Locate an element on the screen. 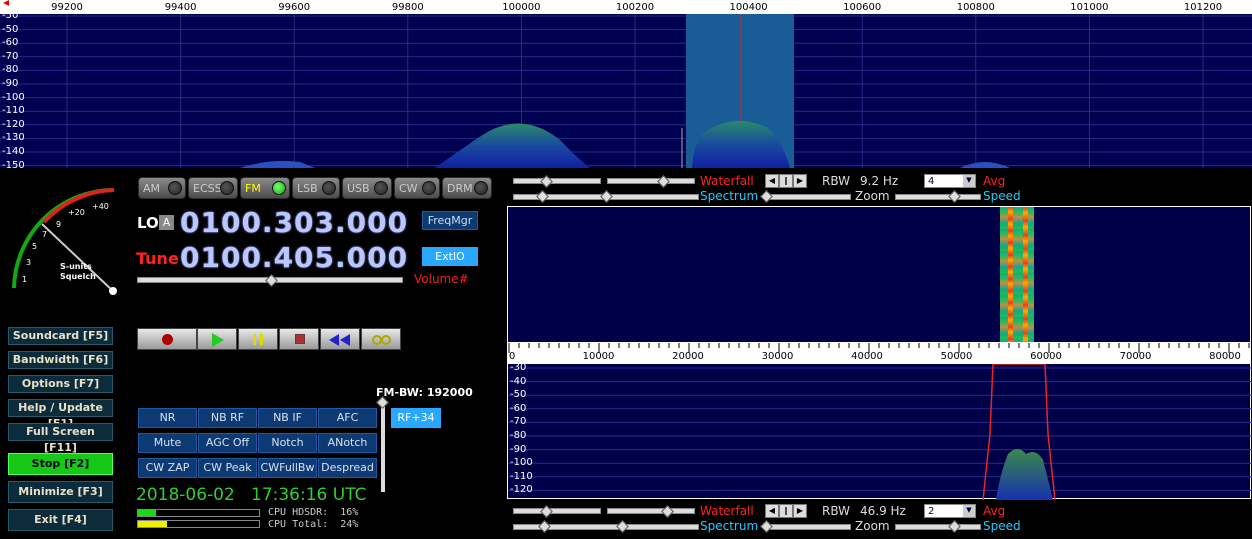  rf-y-tick: -50 is located at coordinates (10, 15).